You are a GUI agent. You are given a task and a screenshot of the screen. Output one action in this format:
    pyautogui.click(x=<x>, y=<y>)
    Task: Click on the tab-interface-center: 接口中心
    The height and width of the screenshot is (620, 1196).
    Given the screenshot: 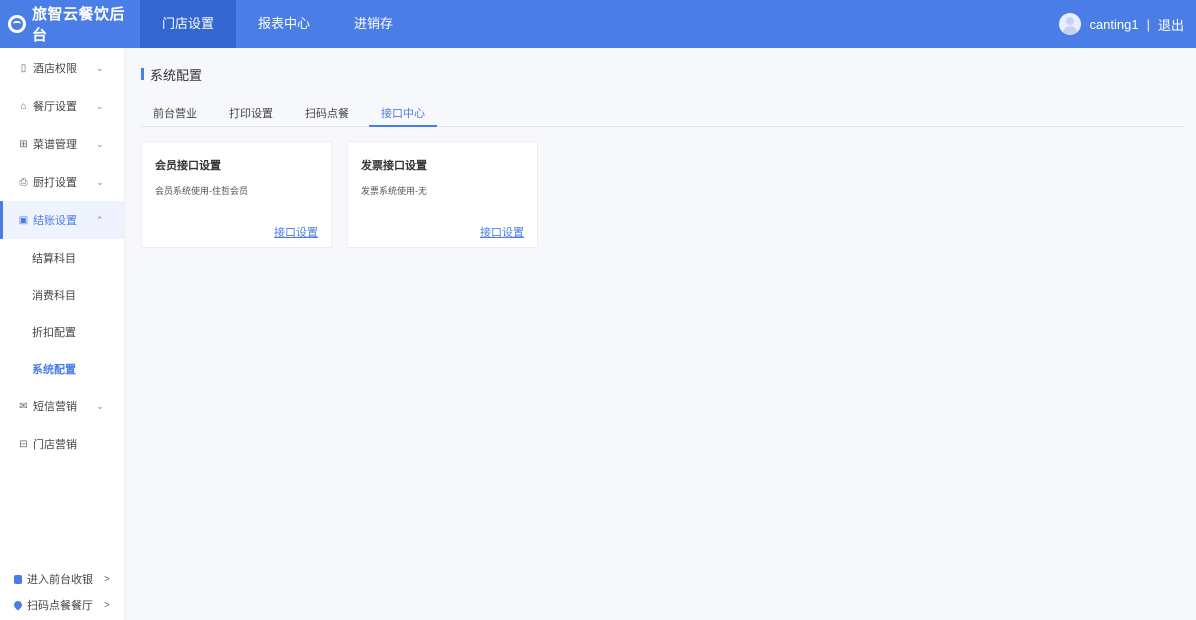 What is the action you would take?
    pyautogui.click(x=403, y=116)
    